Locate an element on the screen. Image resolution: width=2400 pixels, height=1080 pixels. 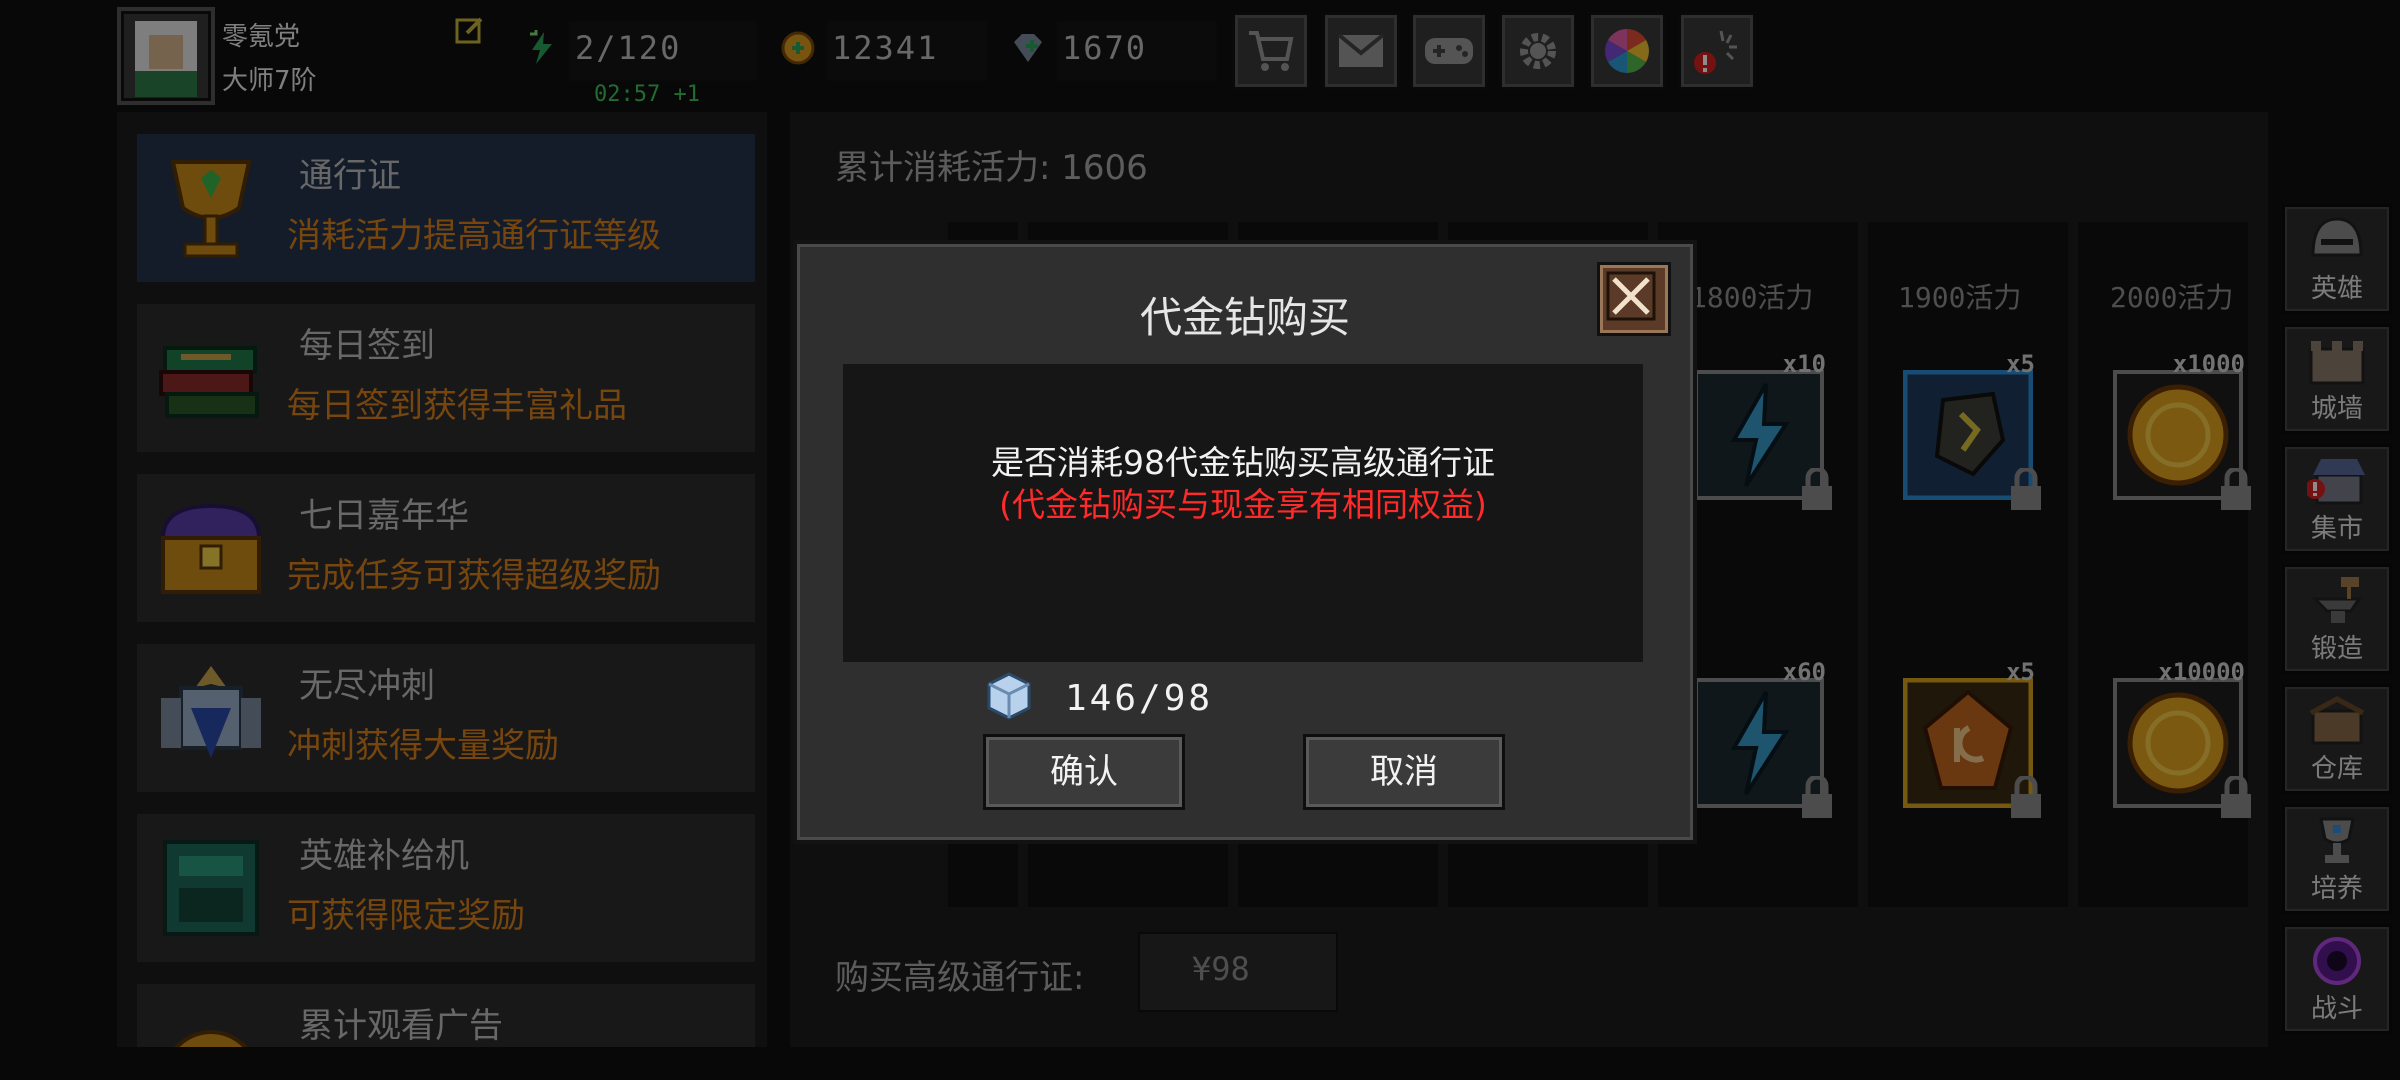
confirm-button: 确认 is located at coordinates (1084, 772).